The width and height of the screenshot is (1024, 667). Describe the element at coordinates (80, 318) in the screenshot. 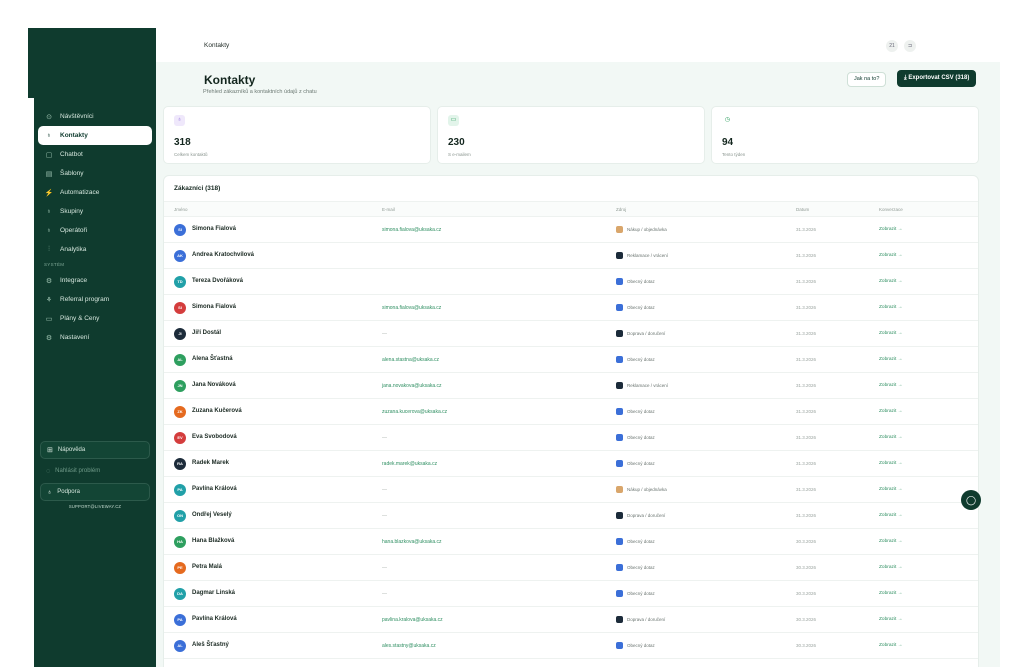

I see `sidebar-item-label: Plány & Ceny` at that location.